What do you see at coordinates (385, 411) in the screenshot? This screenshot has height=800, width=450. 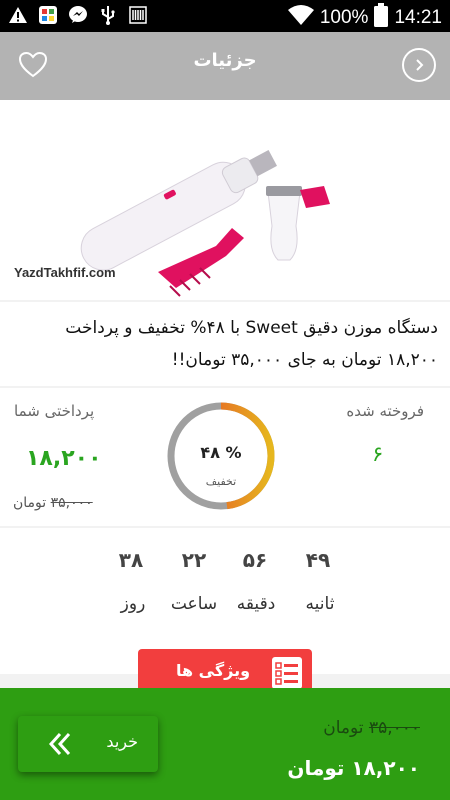 I see `sold-label: فروخته شده` at bounding box center [385, 411].